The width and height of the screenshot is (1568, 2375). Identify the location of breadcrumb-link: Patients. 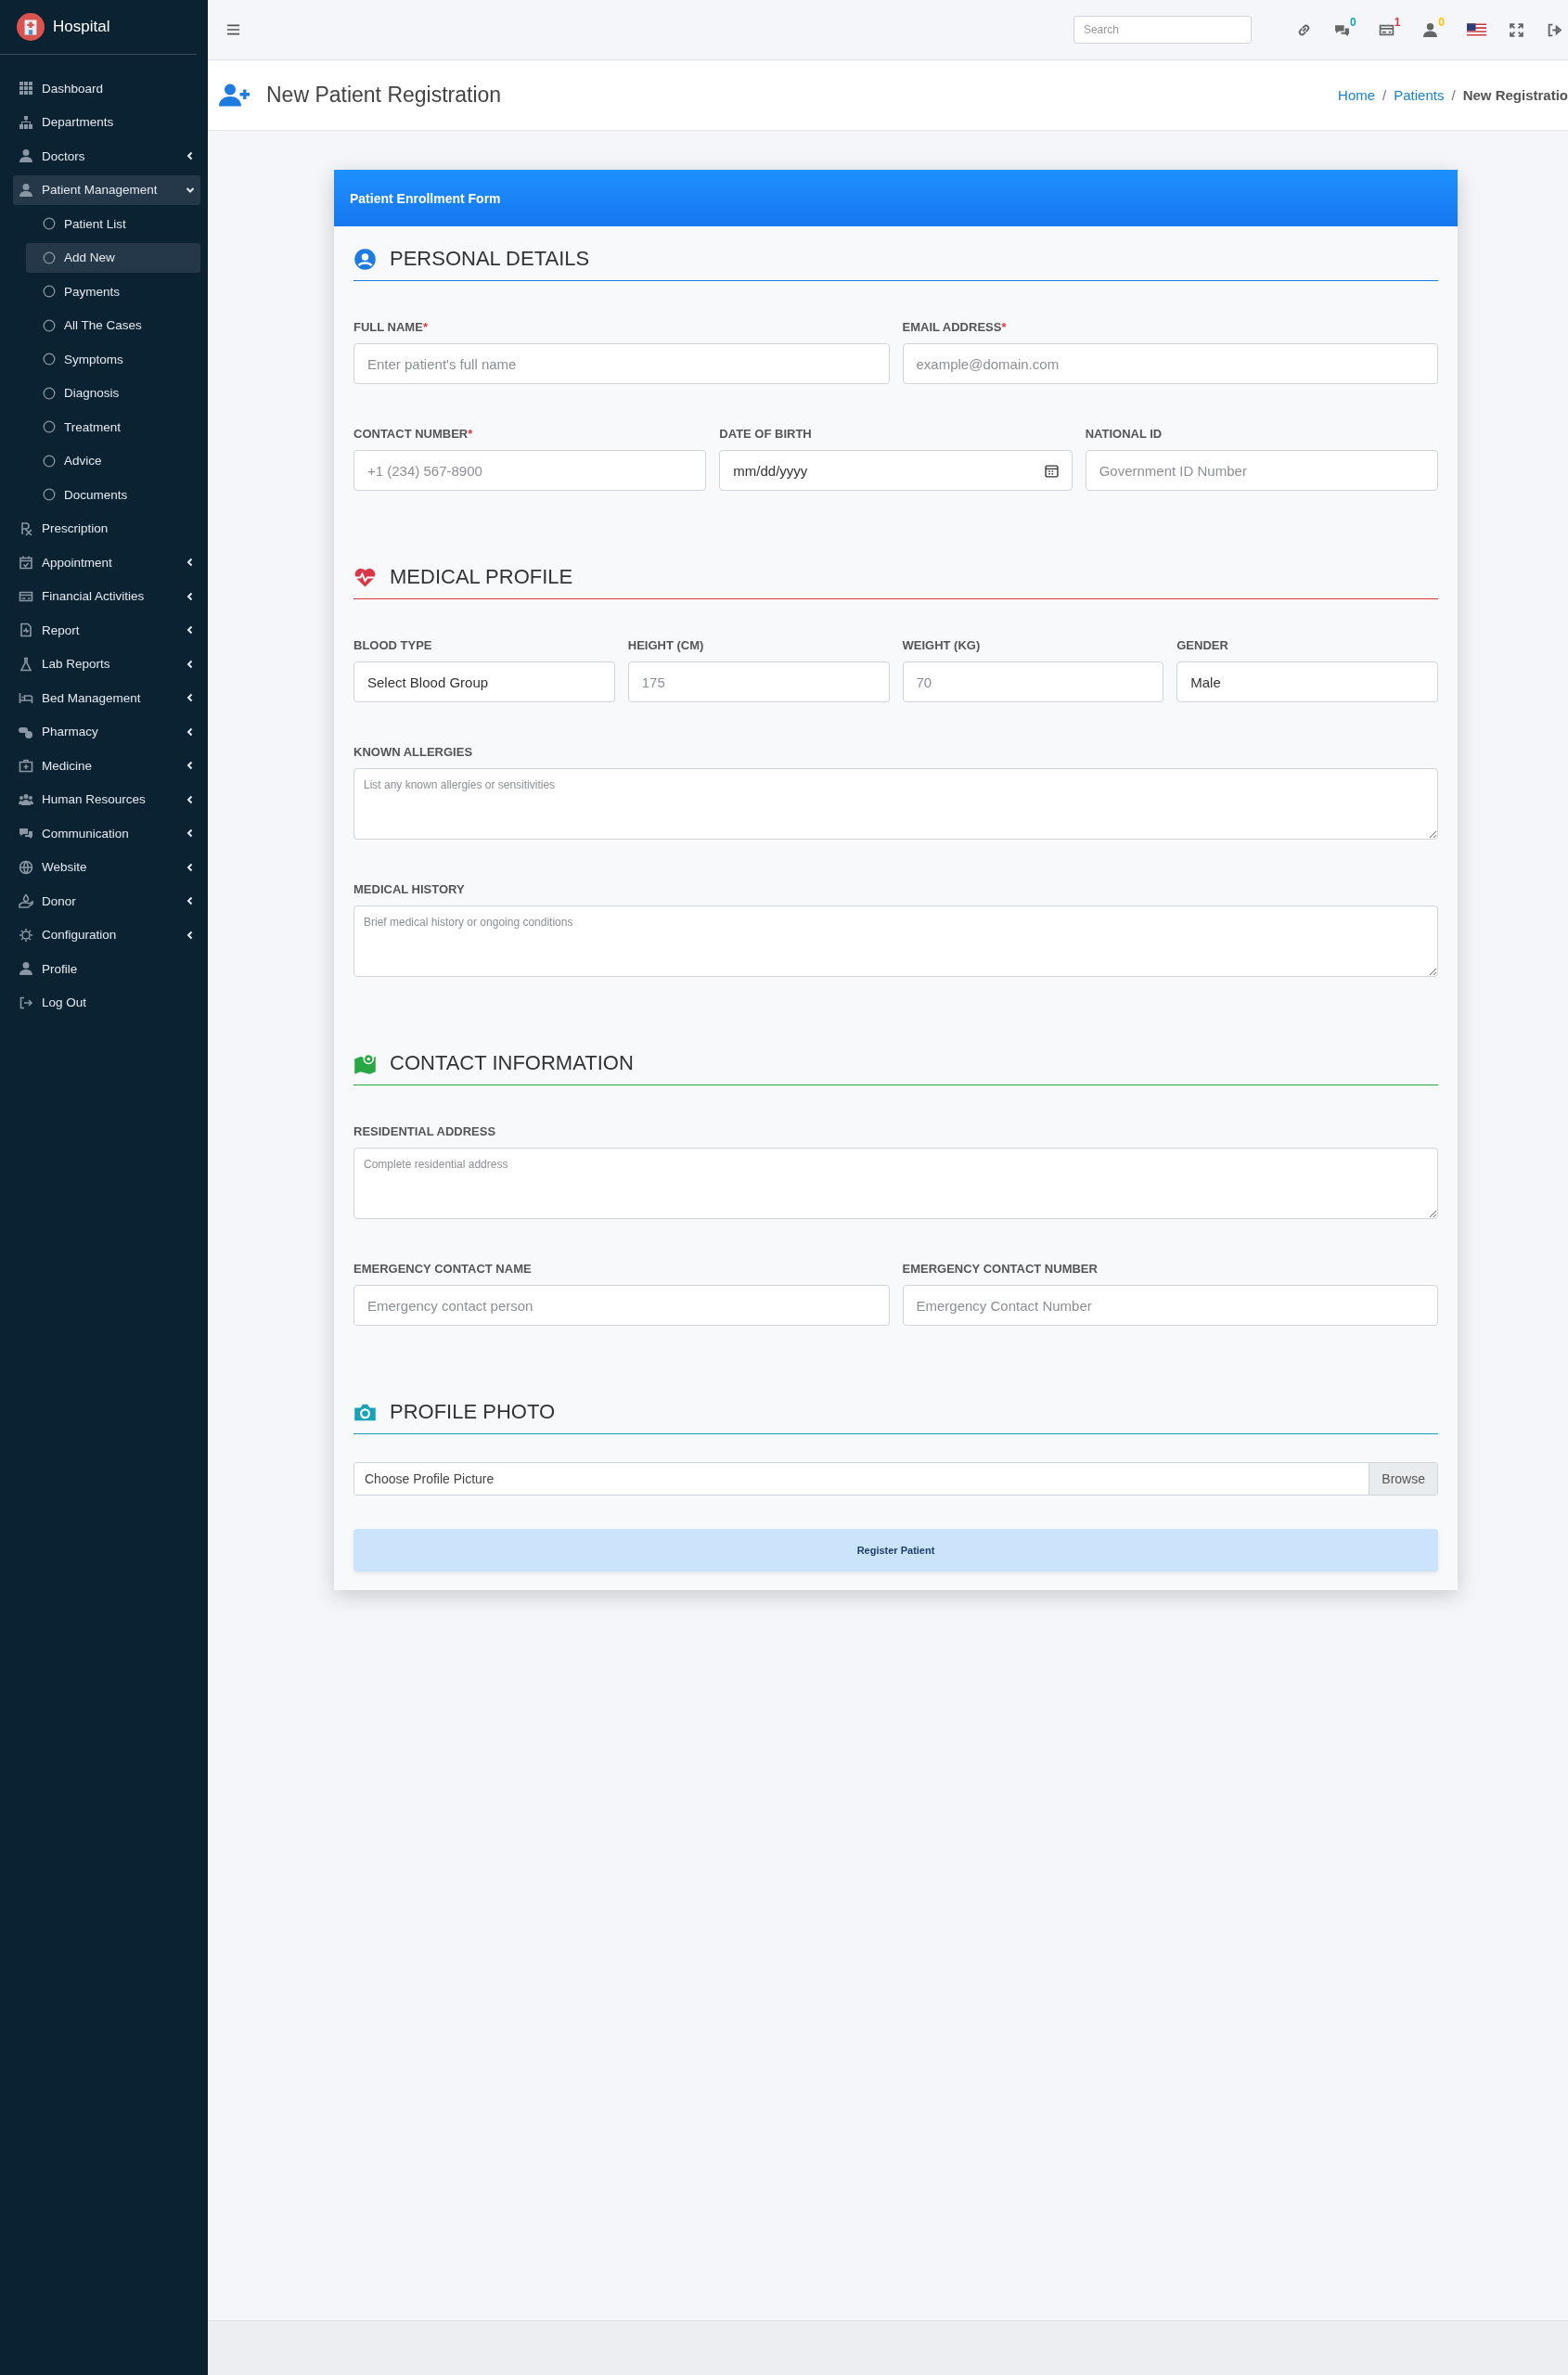
(1420, 95).